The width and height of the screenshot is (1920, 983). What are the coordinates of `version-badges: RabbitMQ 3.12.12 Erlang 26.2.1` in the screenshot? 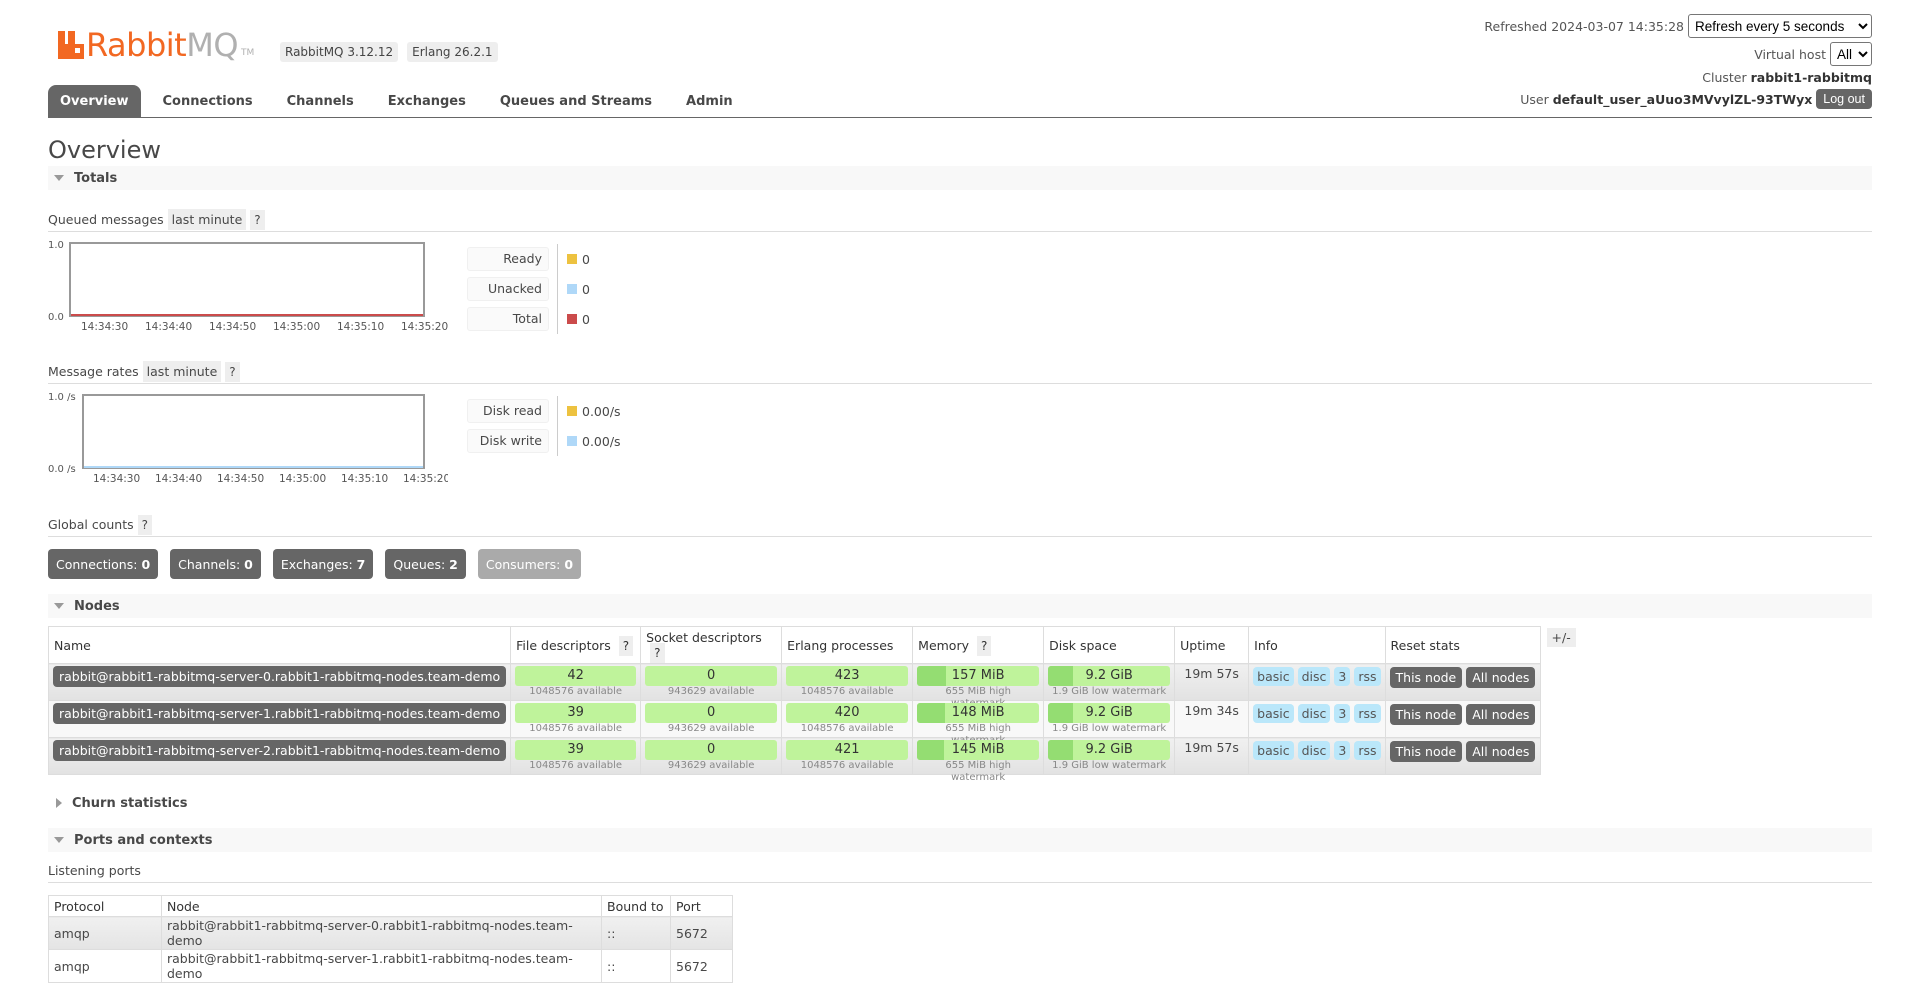 It's located at (389, 52).